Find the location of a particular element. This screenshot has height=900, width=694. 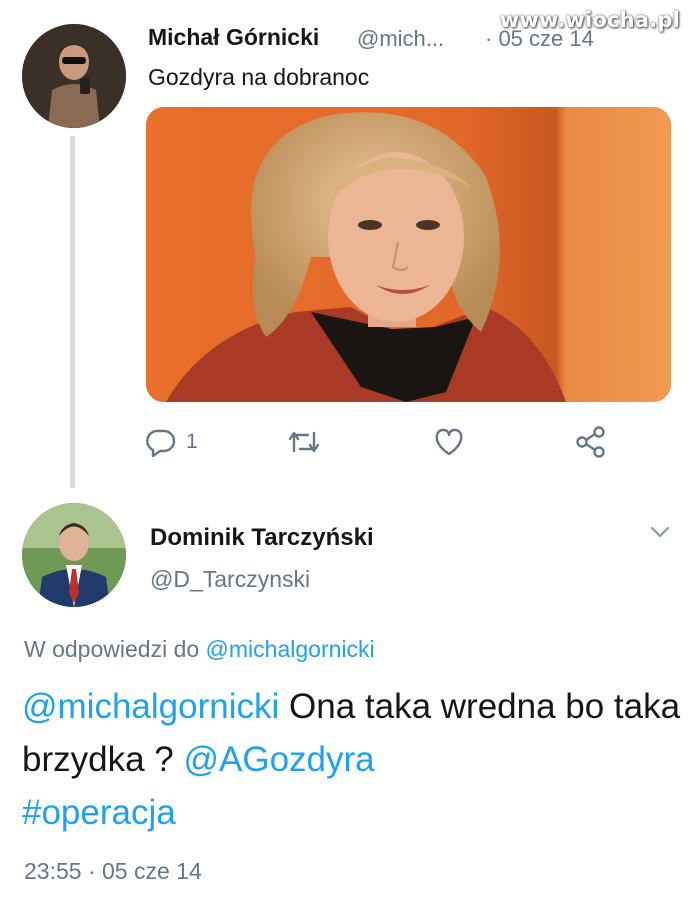

author-handle: @D_Tarczynski is located at coordinates (230, 579).